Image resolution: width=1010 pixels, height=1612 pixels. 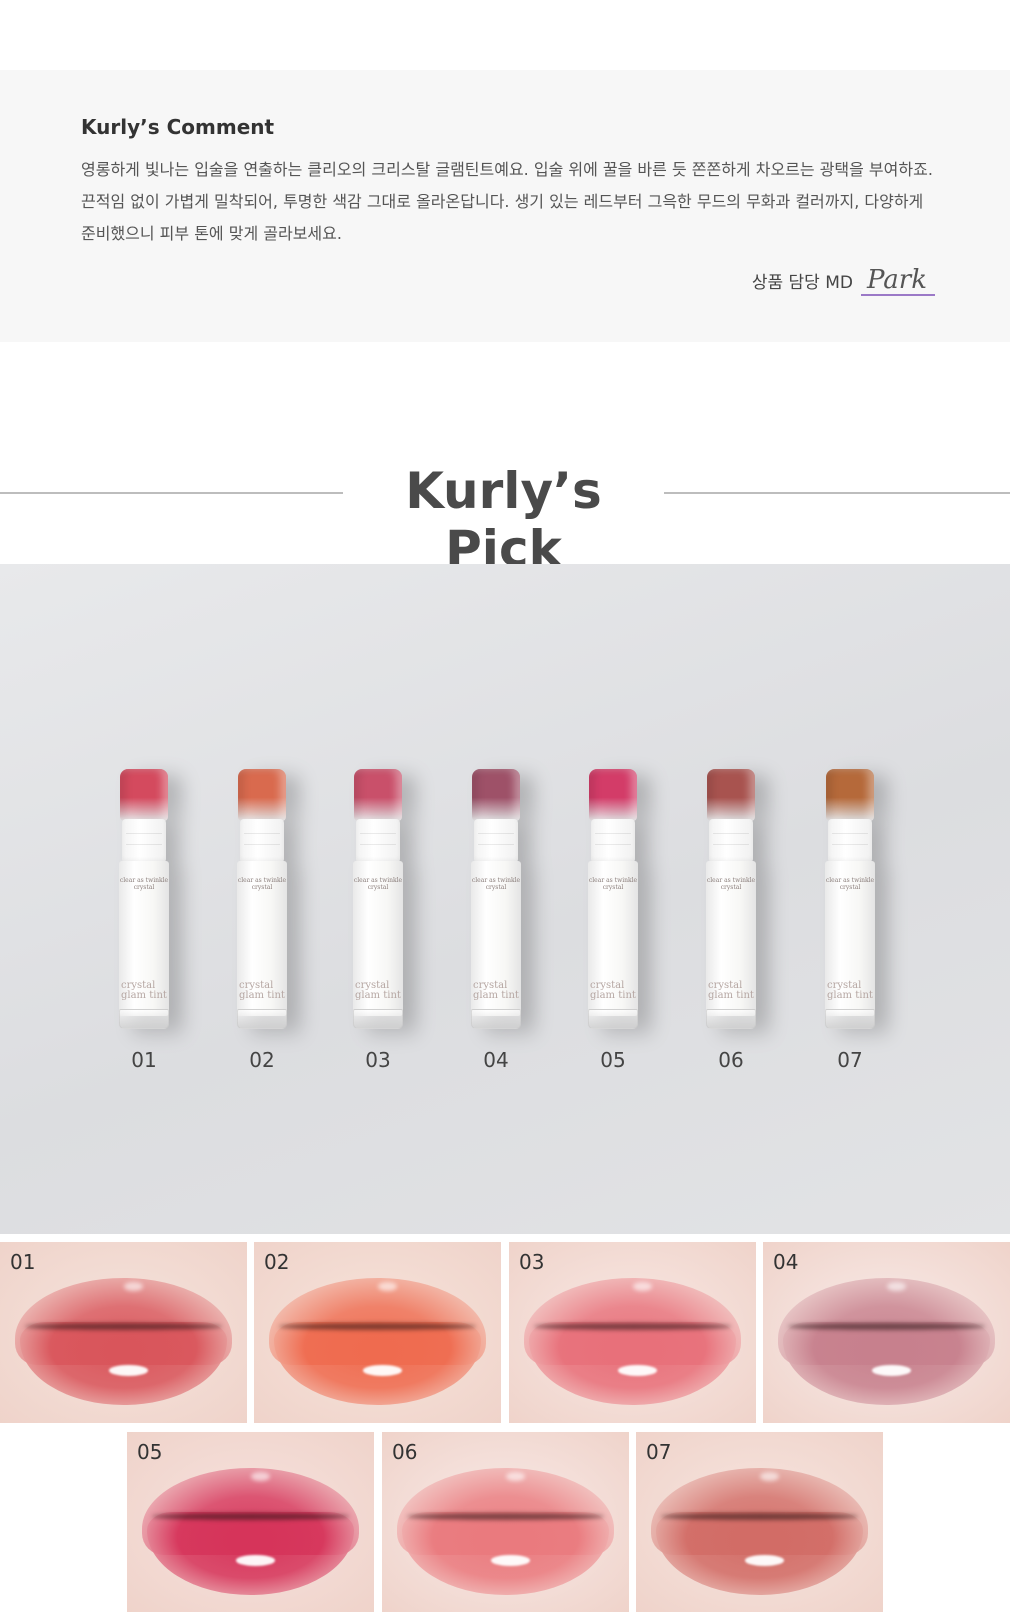 What do you see at coordinates (23, 1262) in the screenshot?
I see `swatch-number: 01` at bounding box center [23, 1262].